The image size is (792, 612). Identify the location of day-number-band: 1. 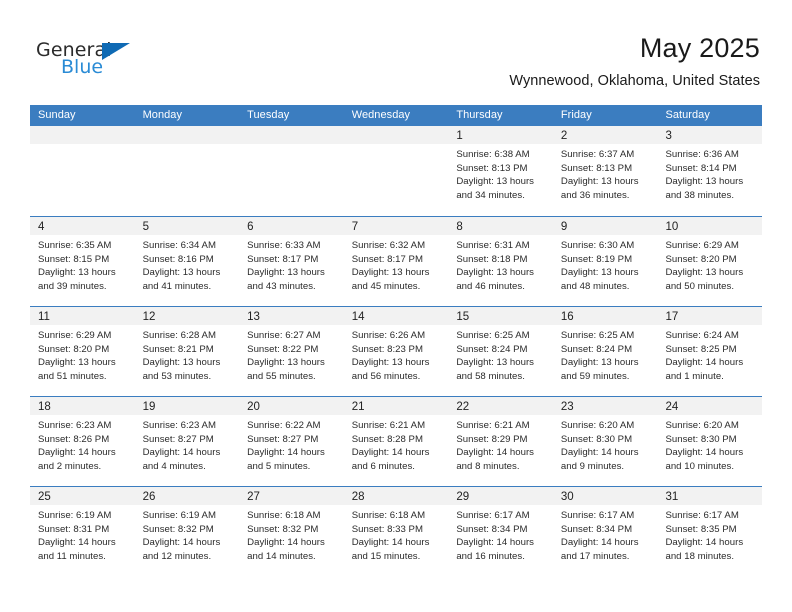
(500, 135).